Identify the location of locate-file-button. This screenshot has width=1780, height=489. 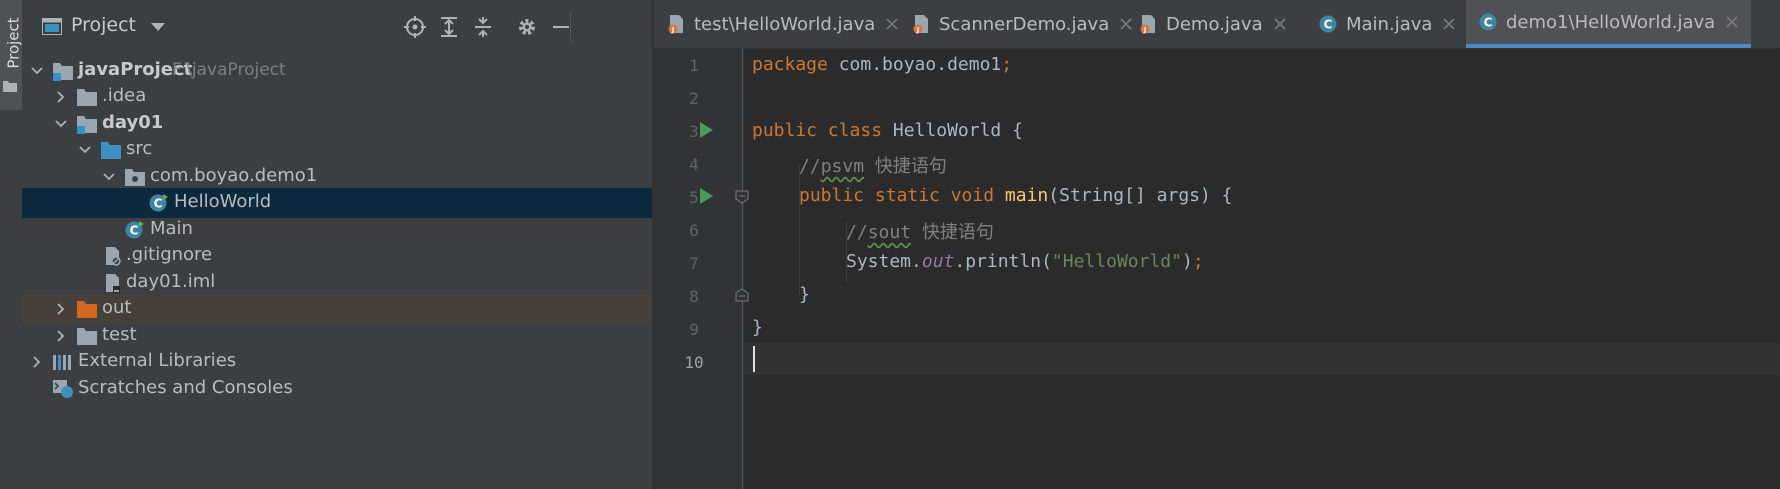
(415, 27).